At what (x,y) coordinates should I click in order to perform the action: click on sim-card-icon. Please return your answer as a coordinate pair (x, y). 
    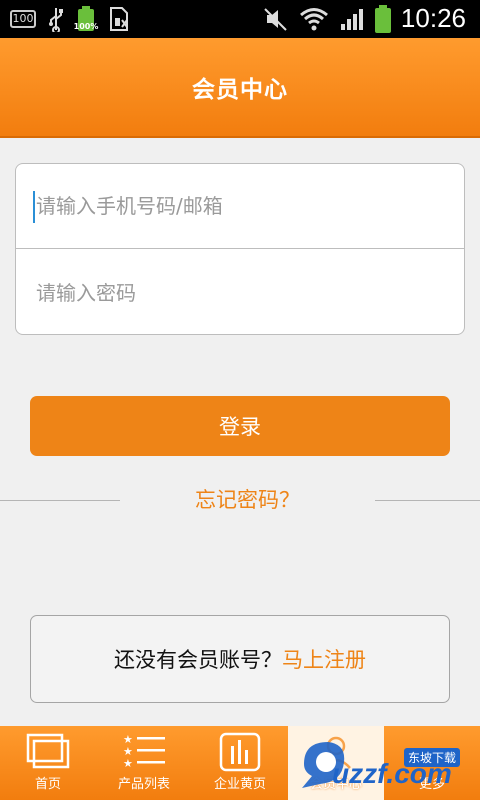
    Looking at the image, I should click on (119, 19).